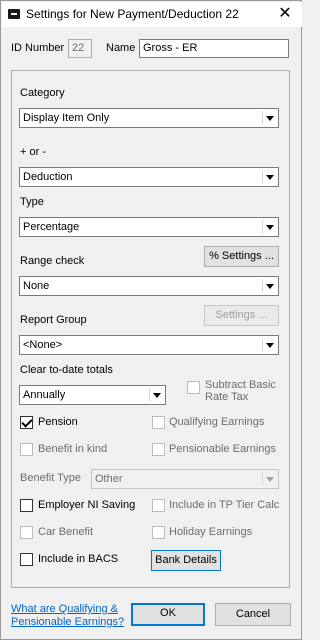  Describe the element at coordinates (158, 449) in the screenshot. I see `pensionable-earnings-checkbox` at that location.